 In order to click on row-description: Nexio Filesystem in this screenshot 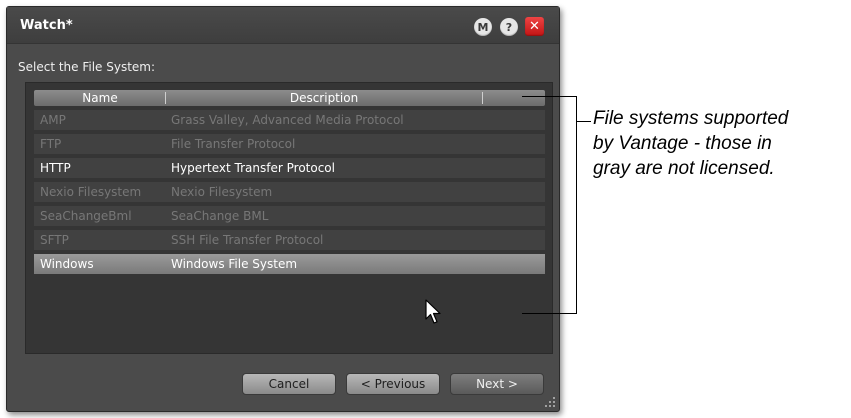, I will do `click(222, 192)`.